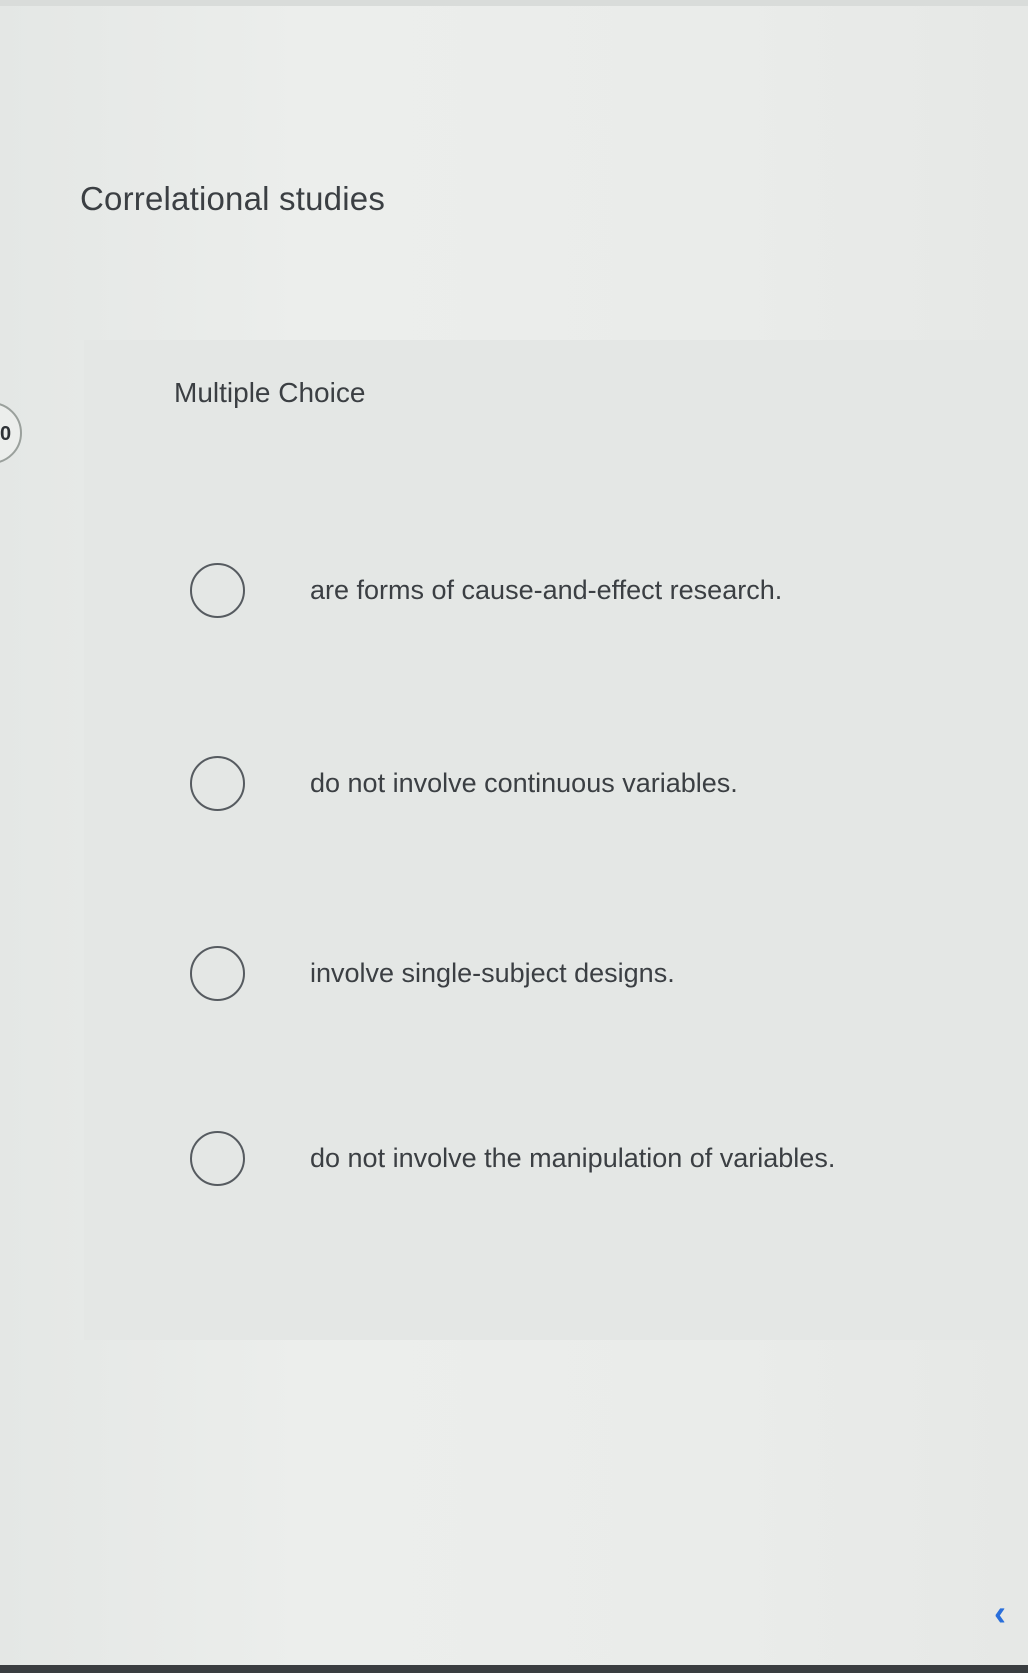 The width and height of the screenshot is (1028, 1673). What do you see at coordinates (1000, 1613) in the screenshot?
I see `chevron-left-icon: ‹` at bounding box center [1000, 1613].